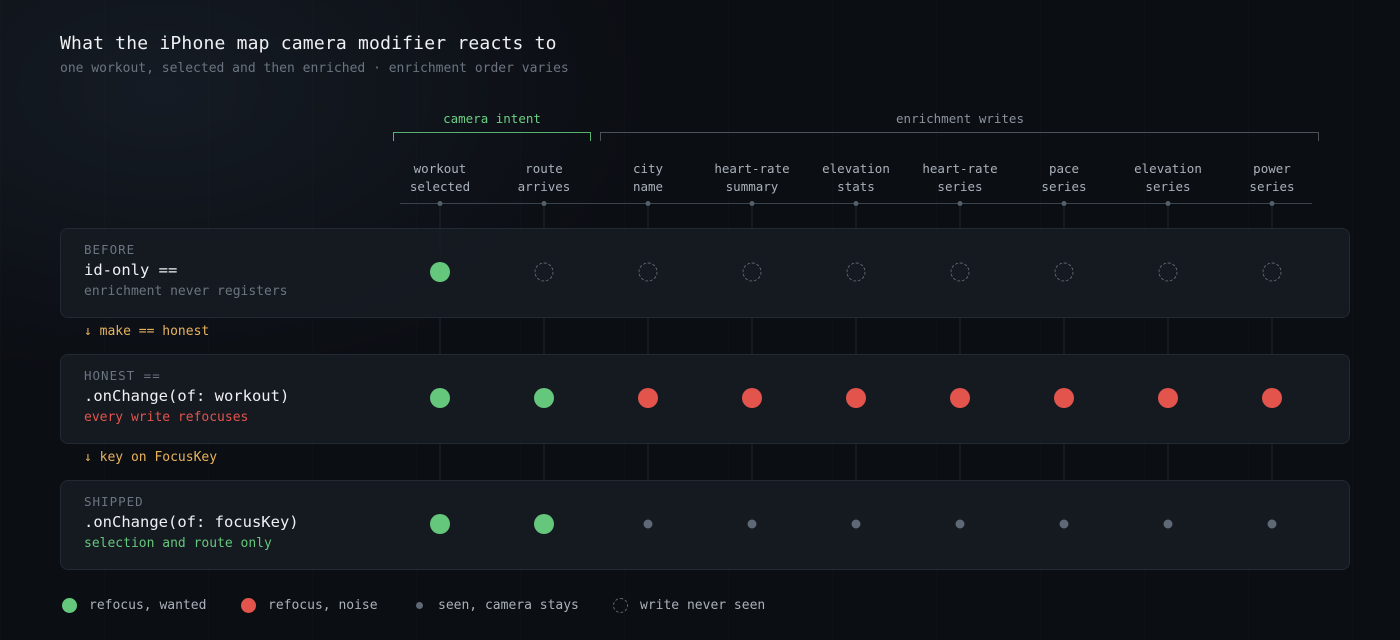 Image resolution: width=1400 pixels, height=640 pixels. I want to click on legend-wanted-icon, so click(69, 605).